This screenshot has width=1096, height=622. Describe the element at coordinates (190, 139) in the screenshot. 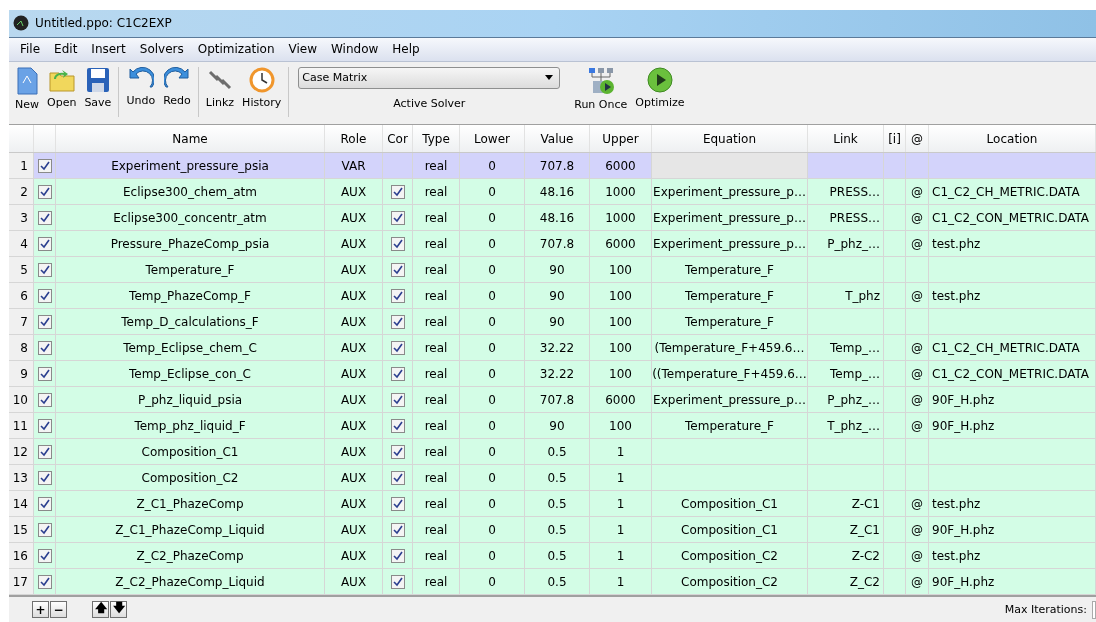

I see `column-header: Name` at that location.